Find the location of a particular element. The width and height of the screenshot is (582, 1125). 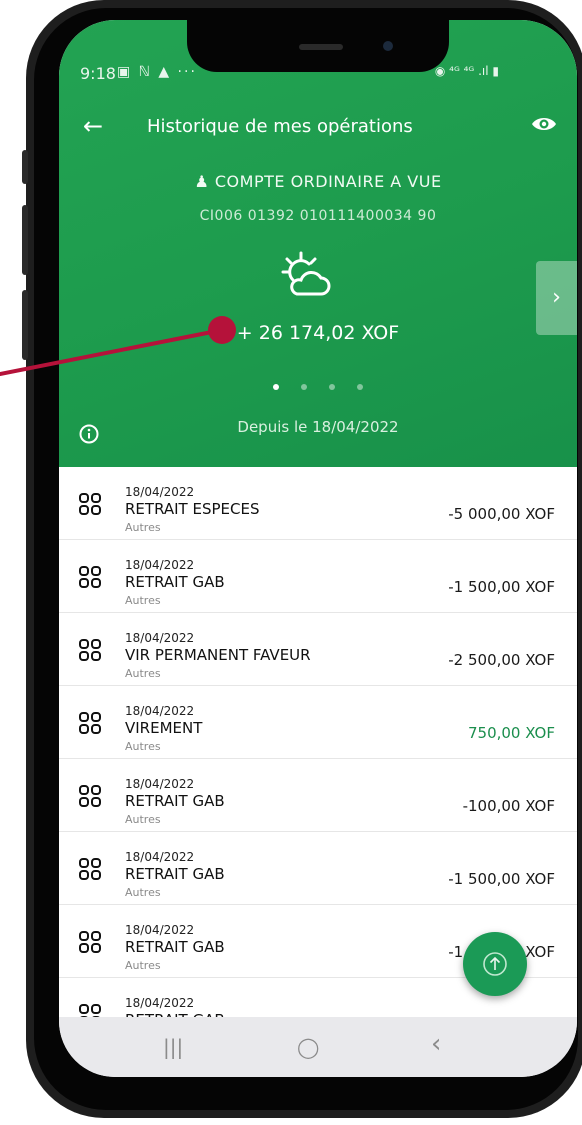

home-button: ◯ is located at coordinates (308, 1047).